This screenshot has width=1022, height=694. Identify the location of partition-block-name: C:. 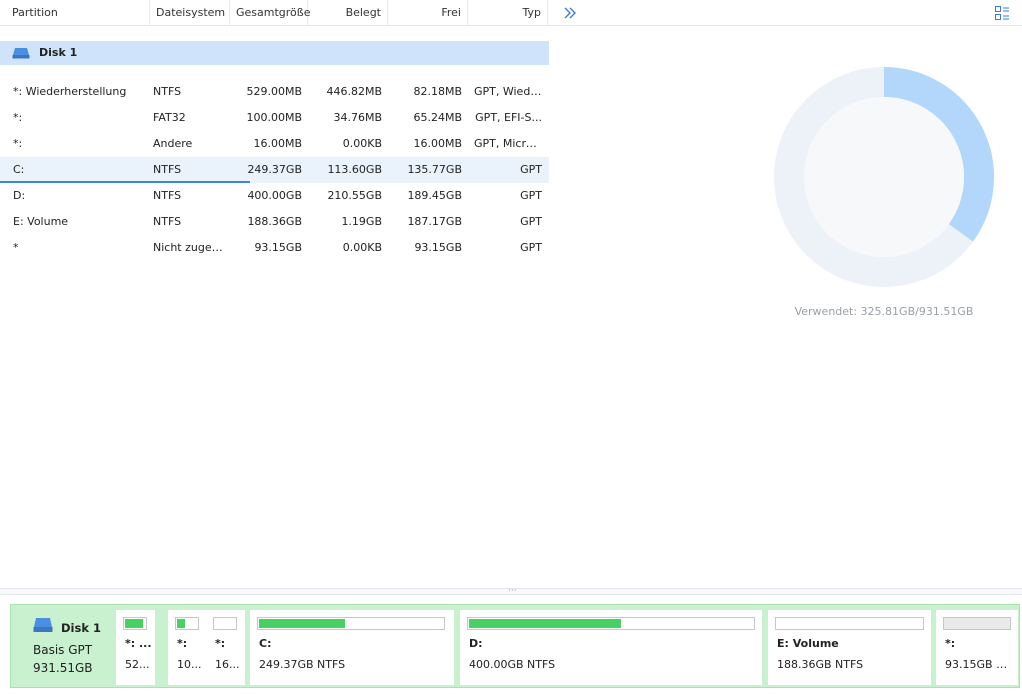
(265, 643).